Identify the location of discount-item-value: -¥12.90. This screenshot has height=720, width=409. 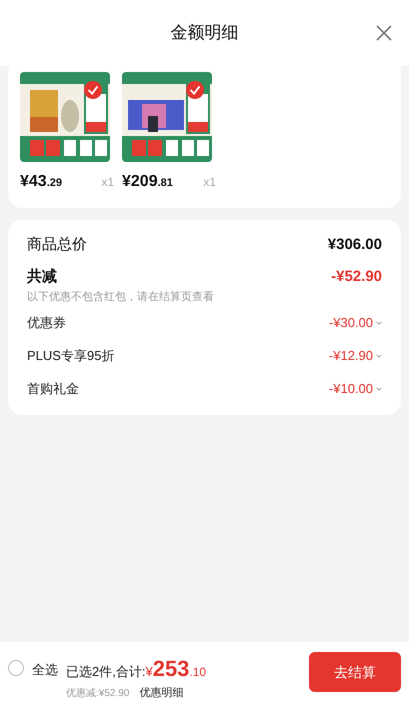
(355, 356).